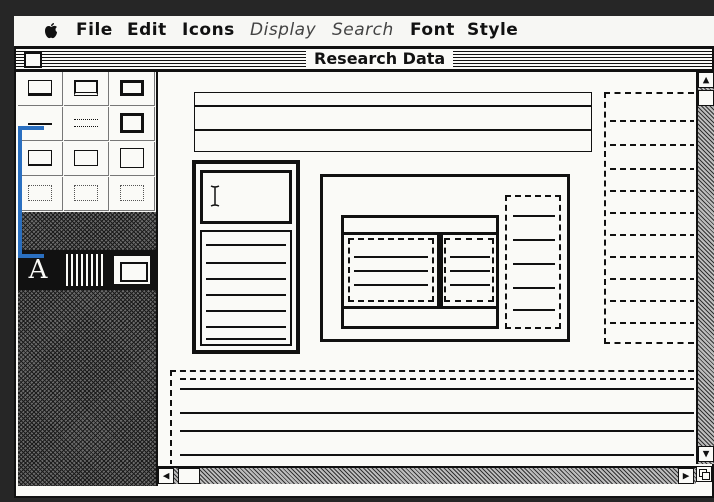 This screenshot has height=502, width=714. I want to click on window-title-bar: Research Data, so click(364, 60).